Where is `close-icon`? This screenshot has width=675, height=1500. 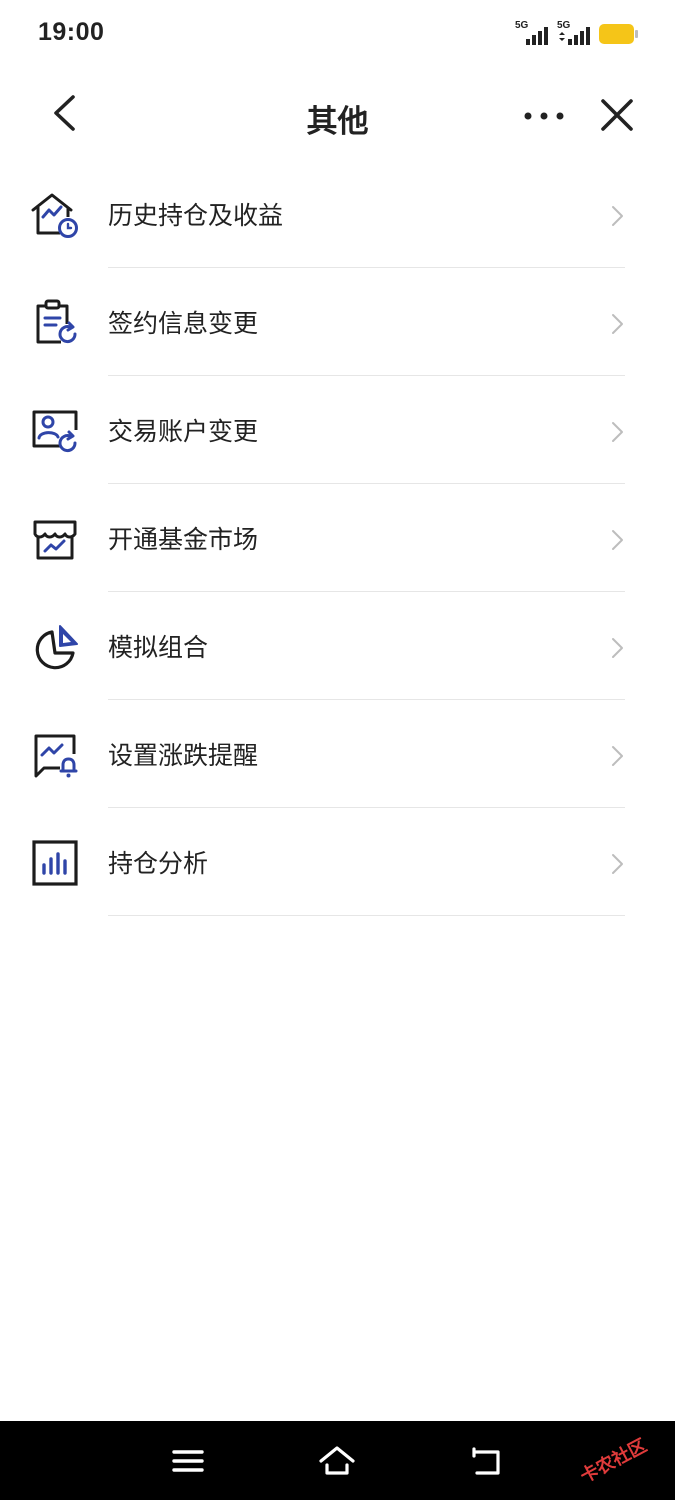
close-icon is located at coordinates (617, 115).